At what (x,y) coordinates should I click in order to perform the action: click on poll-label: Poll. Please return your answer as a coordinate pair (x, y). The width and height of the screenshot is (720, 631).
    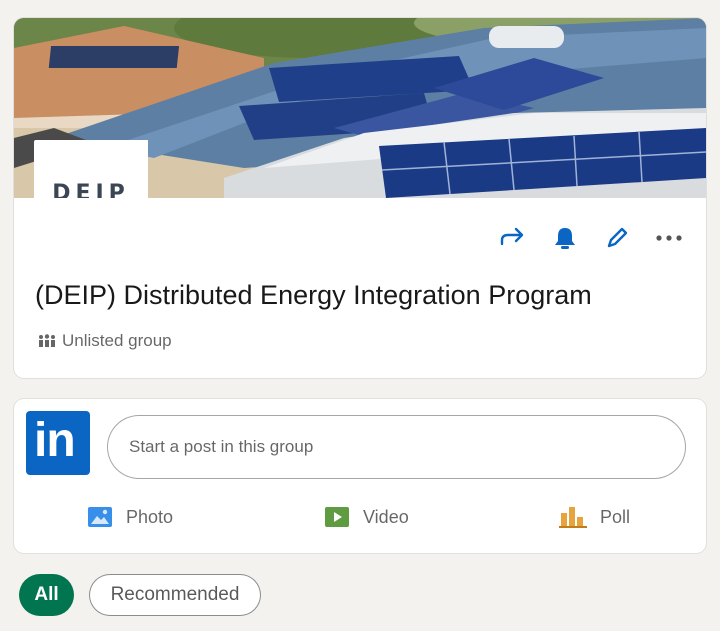
    Looking at the image, I should click on (615, 516).